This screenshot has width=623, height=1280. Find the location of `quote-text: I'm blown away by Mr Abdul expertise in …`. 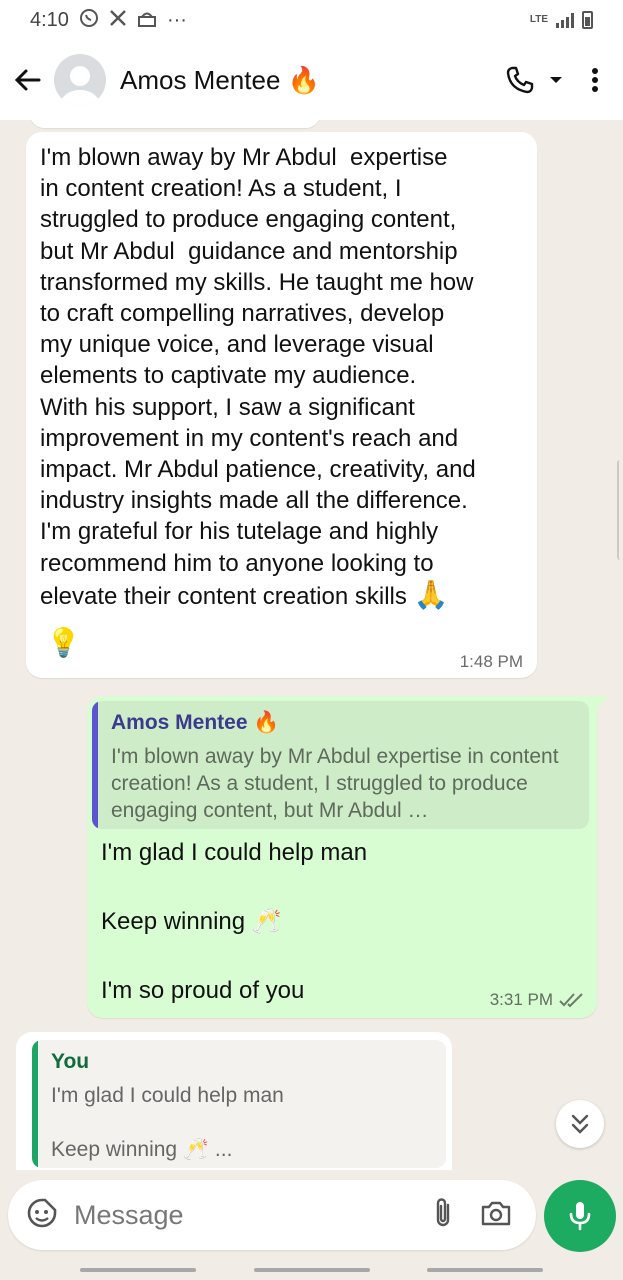

quote-text: I'm blown away by Mr Abdul expertise in … is located at coordinates (335, 783).